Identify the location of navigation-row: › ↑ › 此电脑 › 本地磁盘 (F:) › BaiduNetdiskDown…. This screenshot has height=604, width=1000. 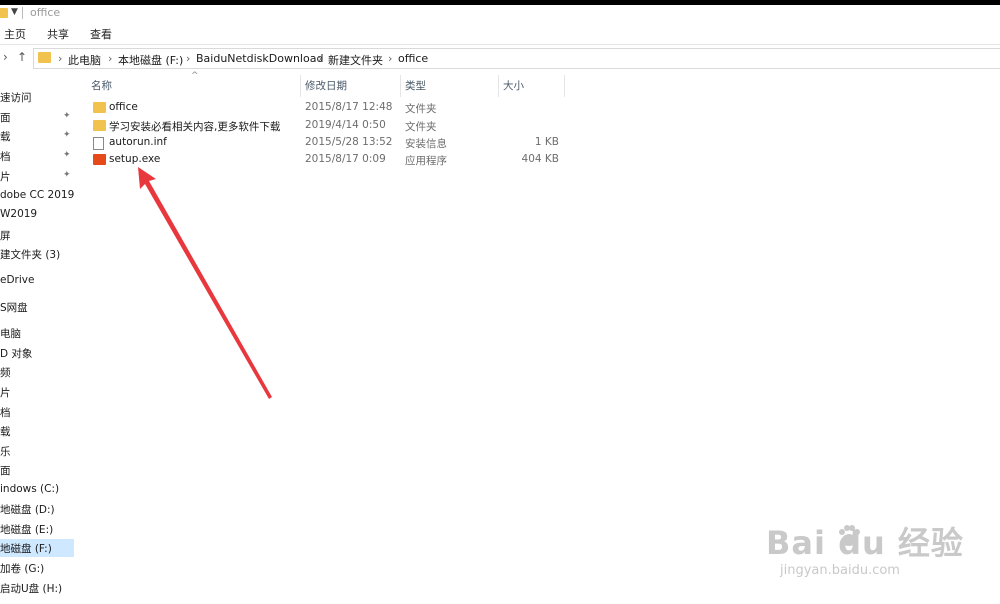
(500, 58).